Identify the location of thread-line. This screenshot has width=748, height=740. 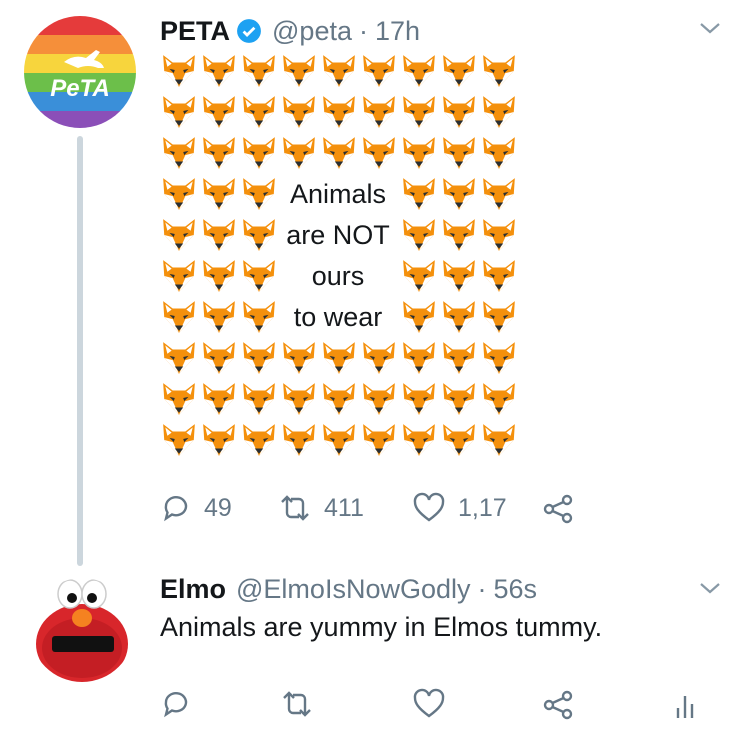
(80, 351).